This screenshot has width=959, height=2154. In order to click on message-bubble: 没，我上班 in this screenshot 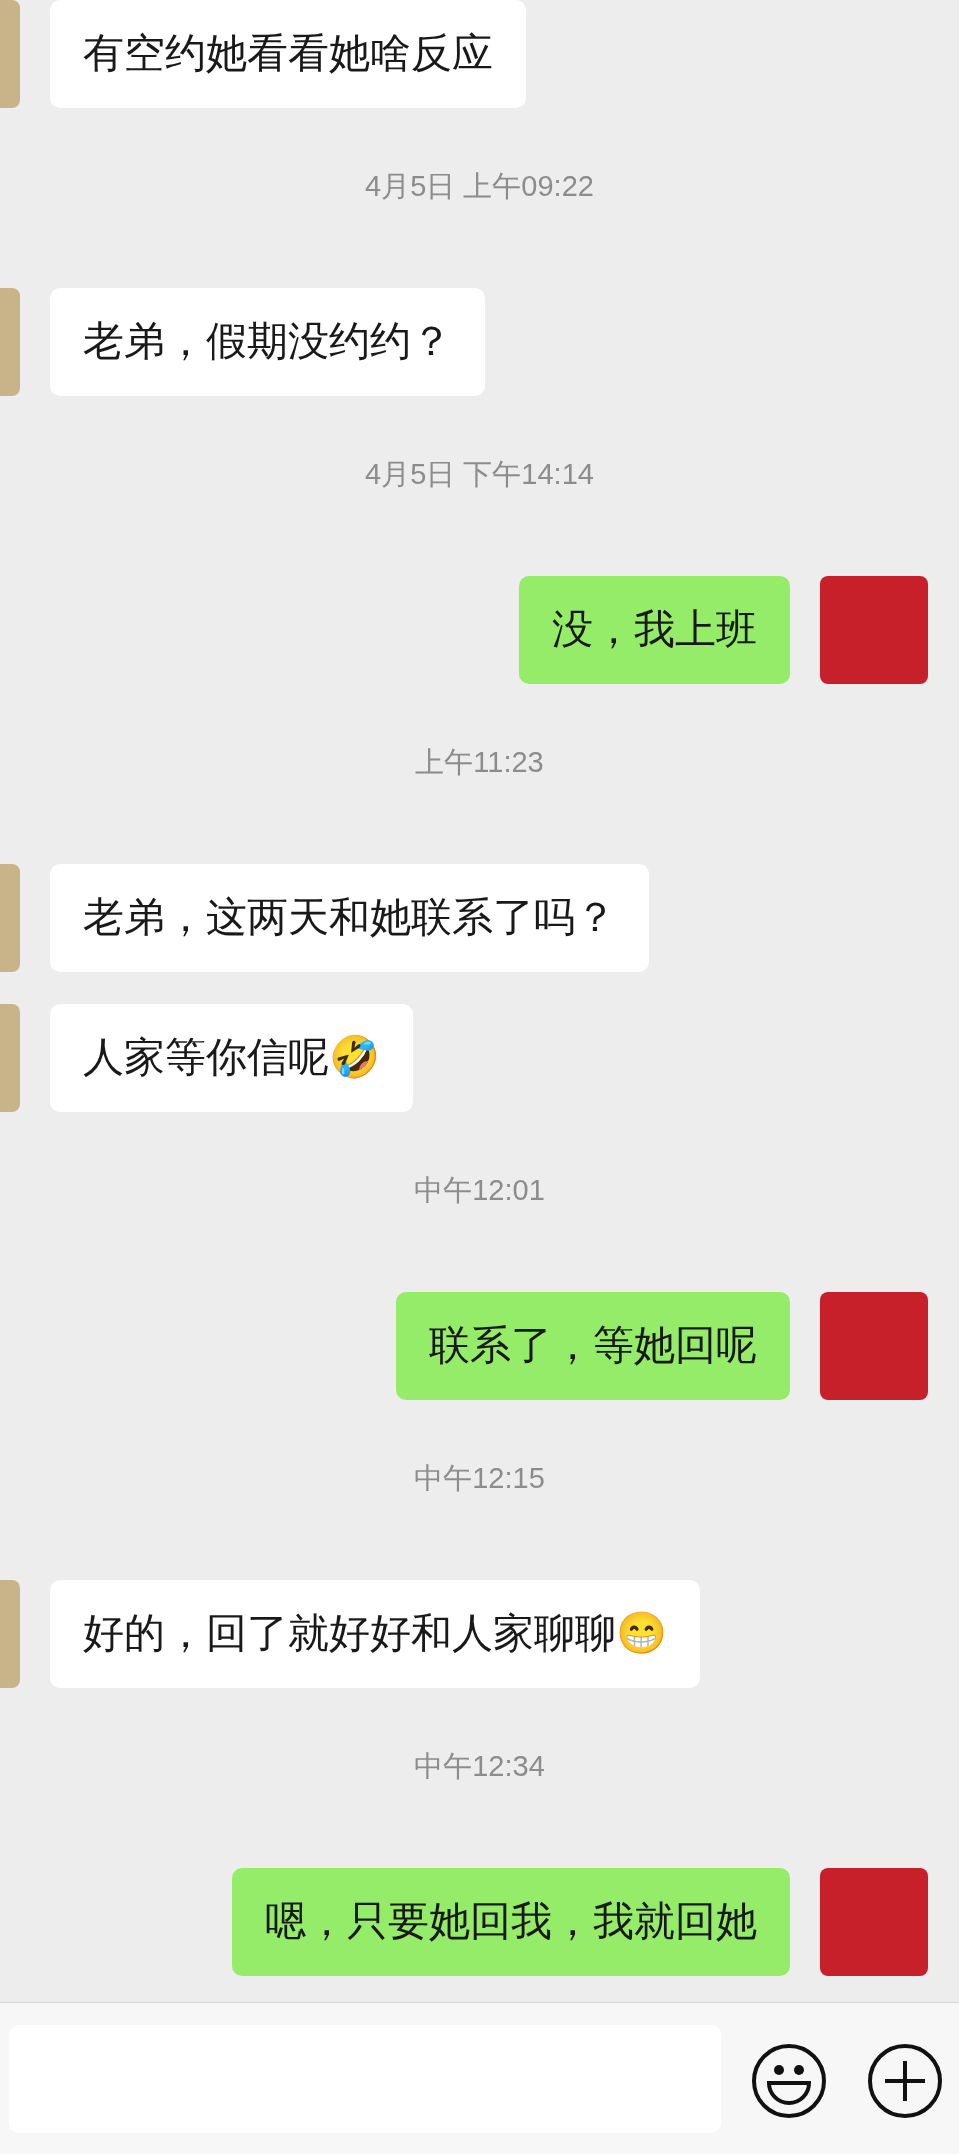, I will do `click(654, 630)`.